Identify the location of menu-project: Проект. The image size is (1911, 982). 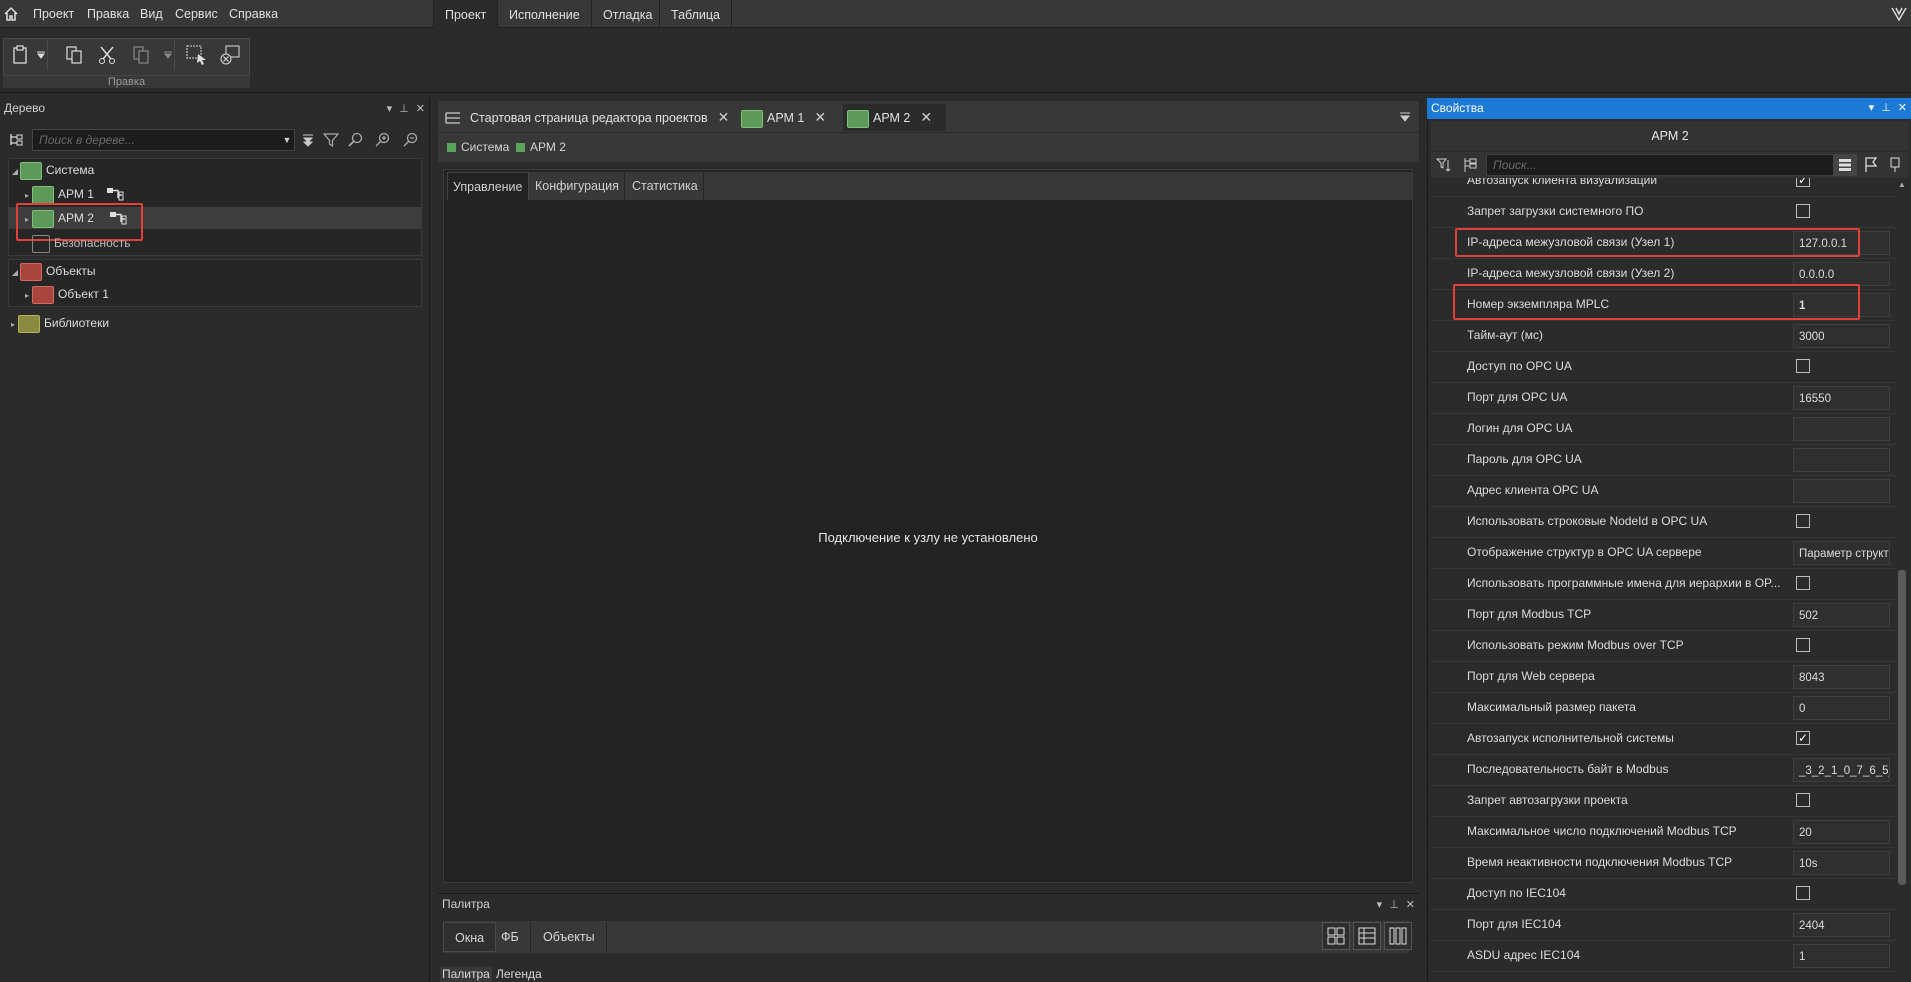
(53, 14).